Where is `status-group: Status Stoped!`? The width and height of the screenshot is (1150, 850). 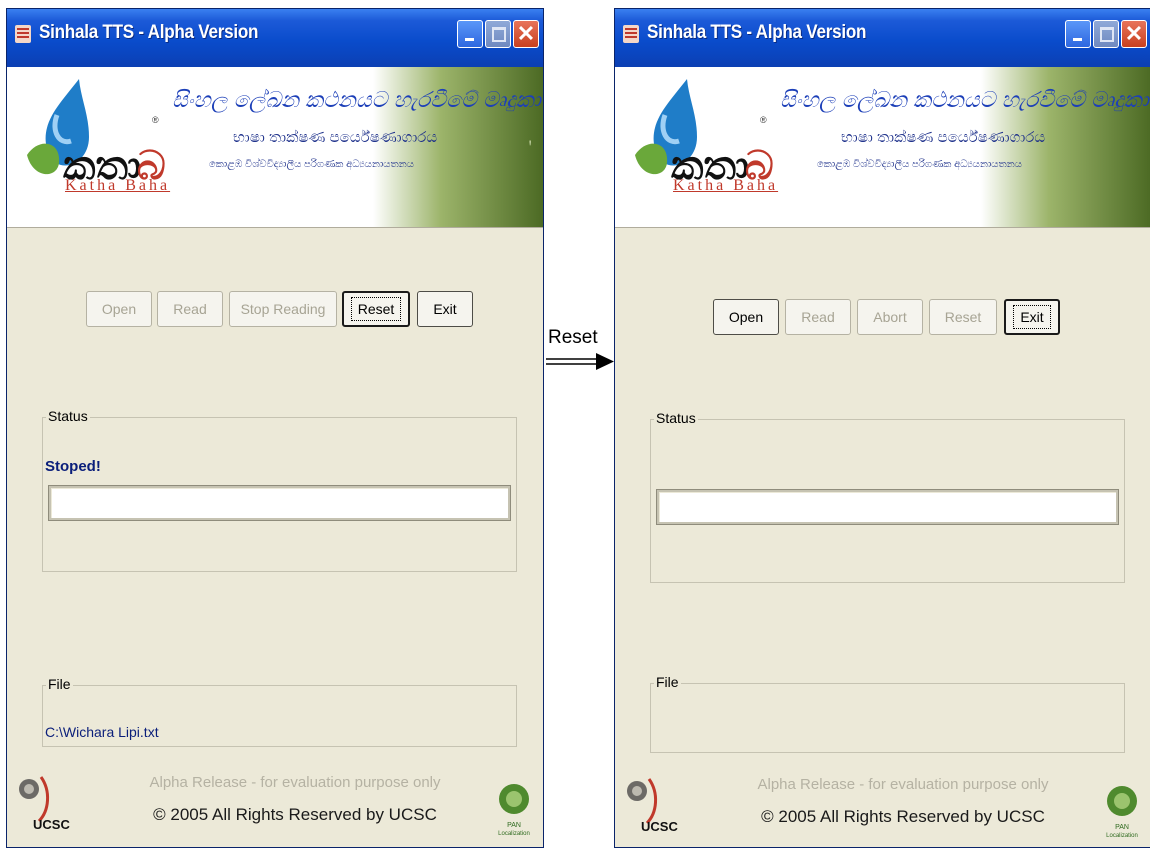 status-group: Status Stoped! is located at coordinates (279, 490).